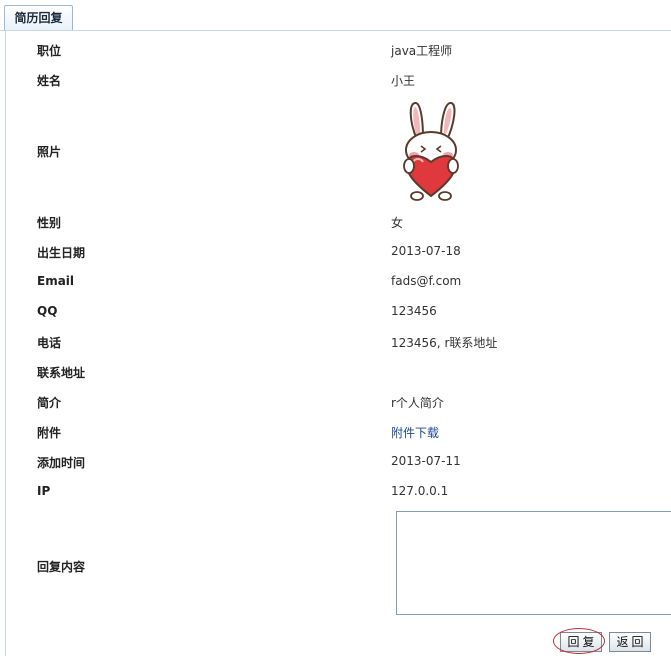 This screenshot has height=656, width=671. Describe the element at coordinates (426, 461) in the screenshot. I see `added-time-value: 2013-07-11` at that location.